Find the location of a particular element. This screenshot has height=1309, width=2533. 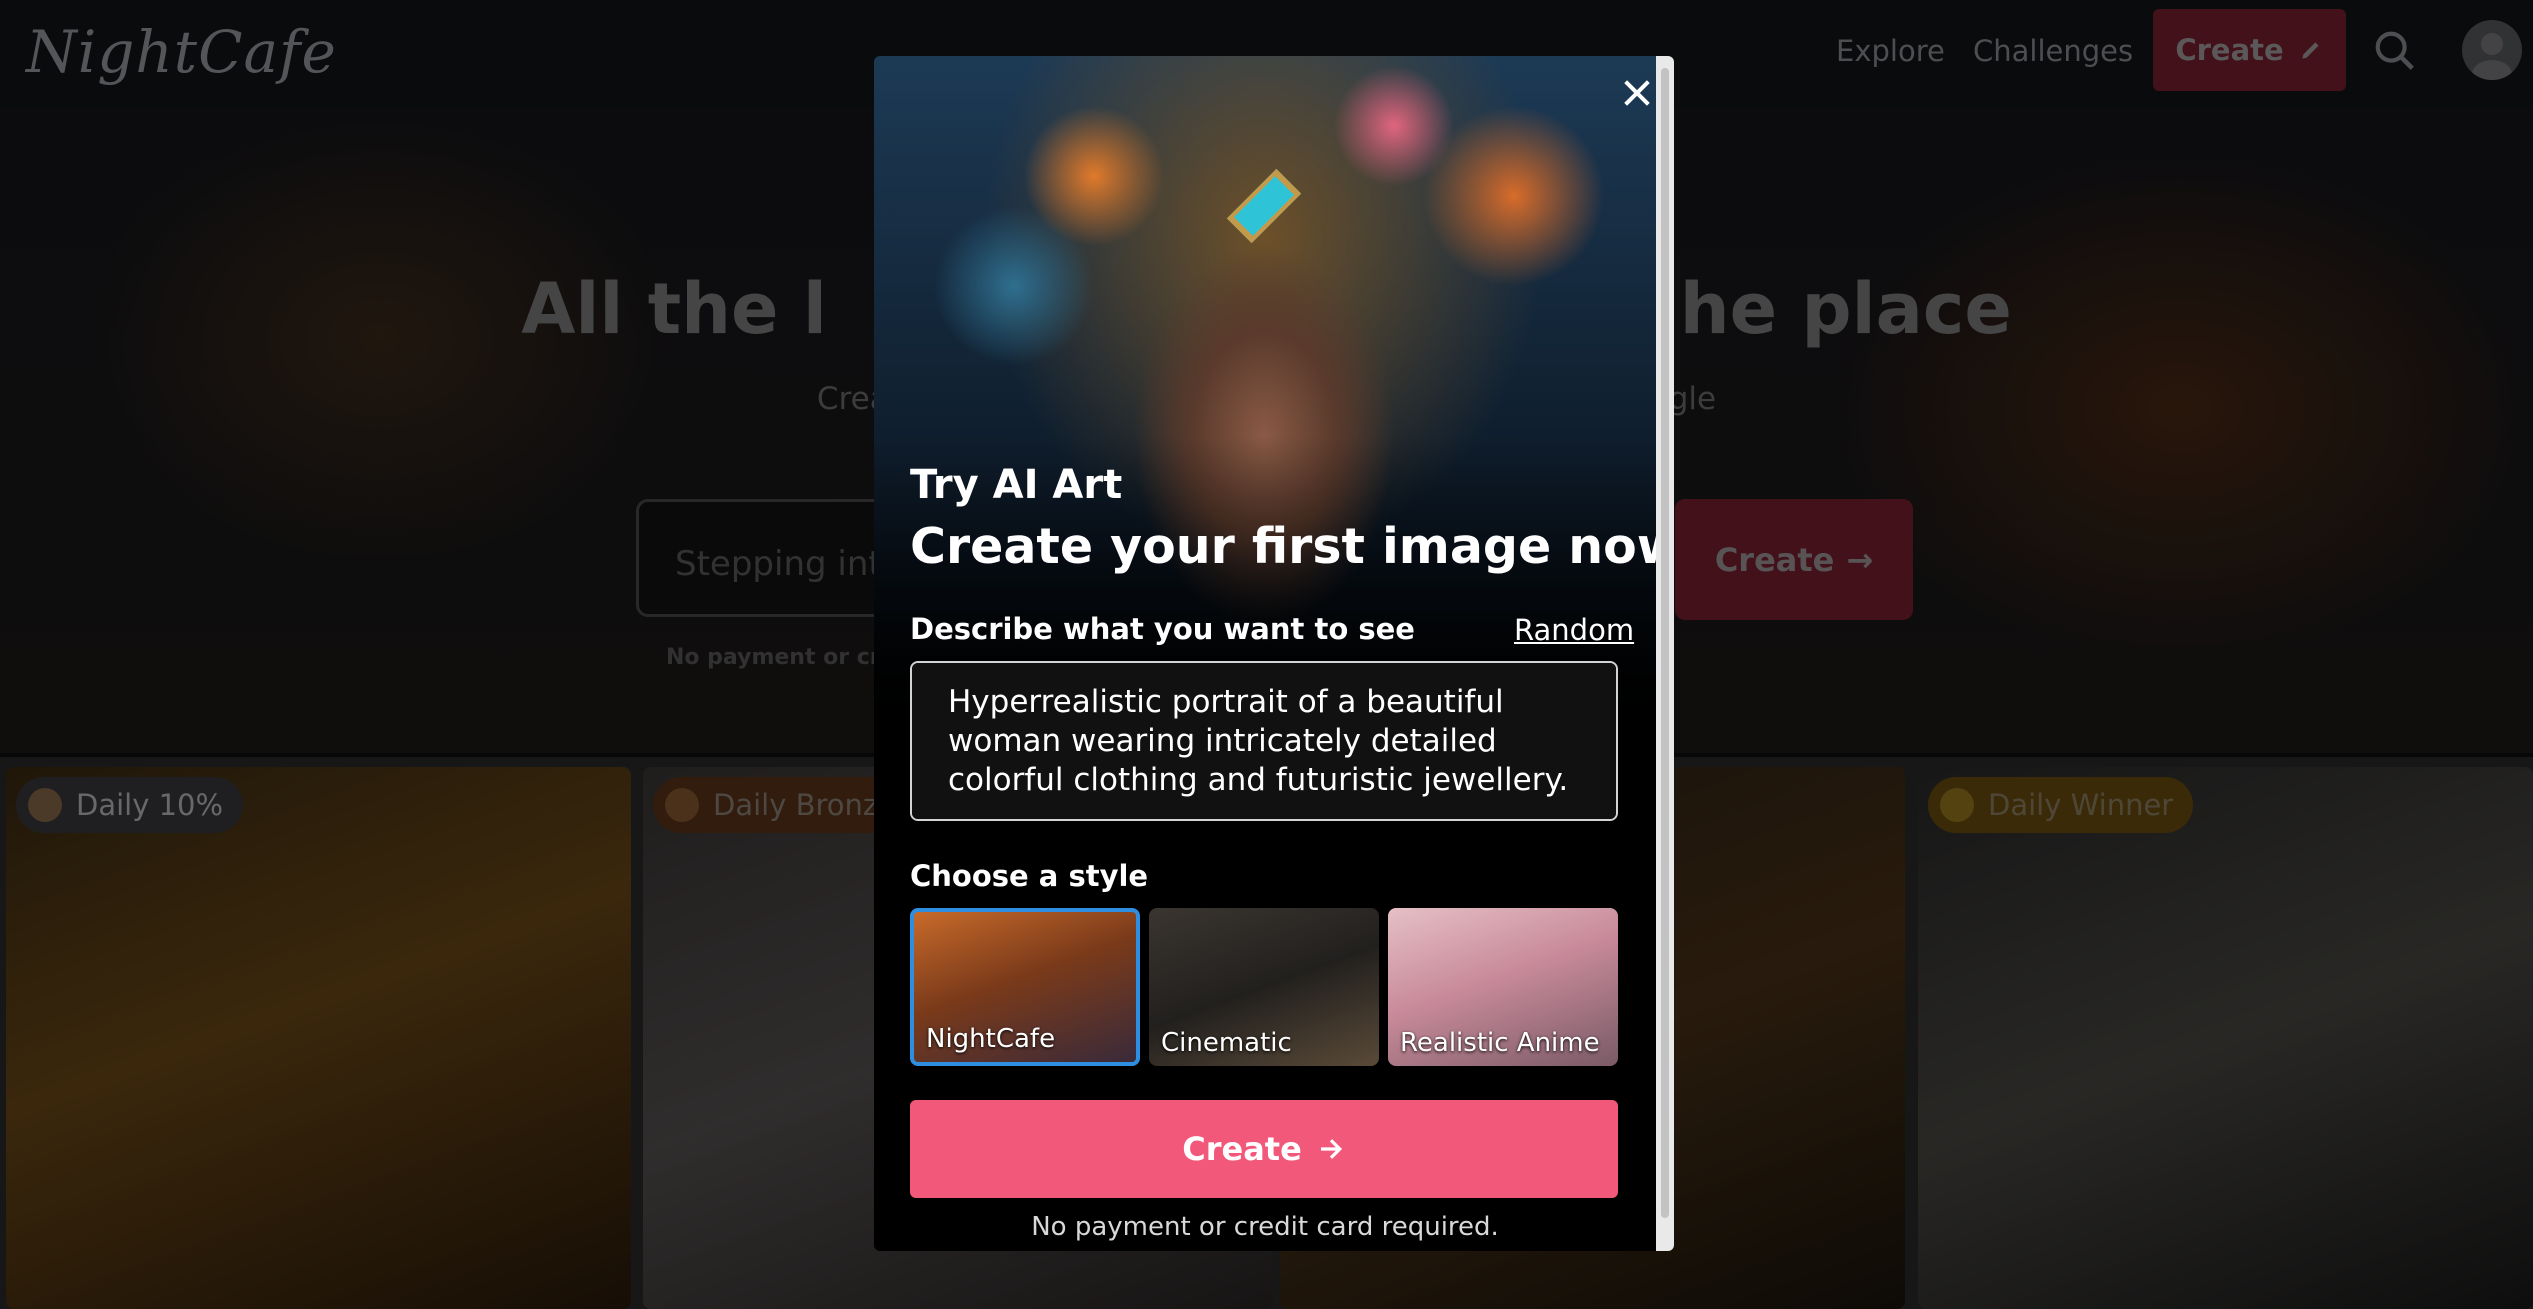

style-tile-nightcafe: NightCafe is located at coordinates (1025, 987).